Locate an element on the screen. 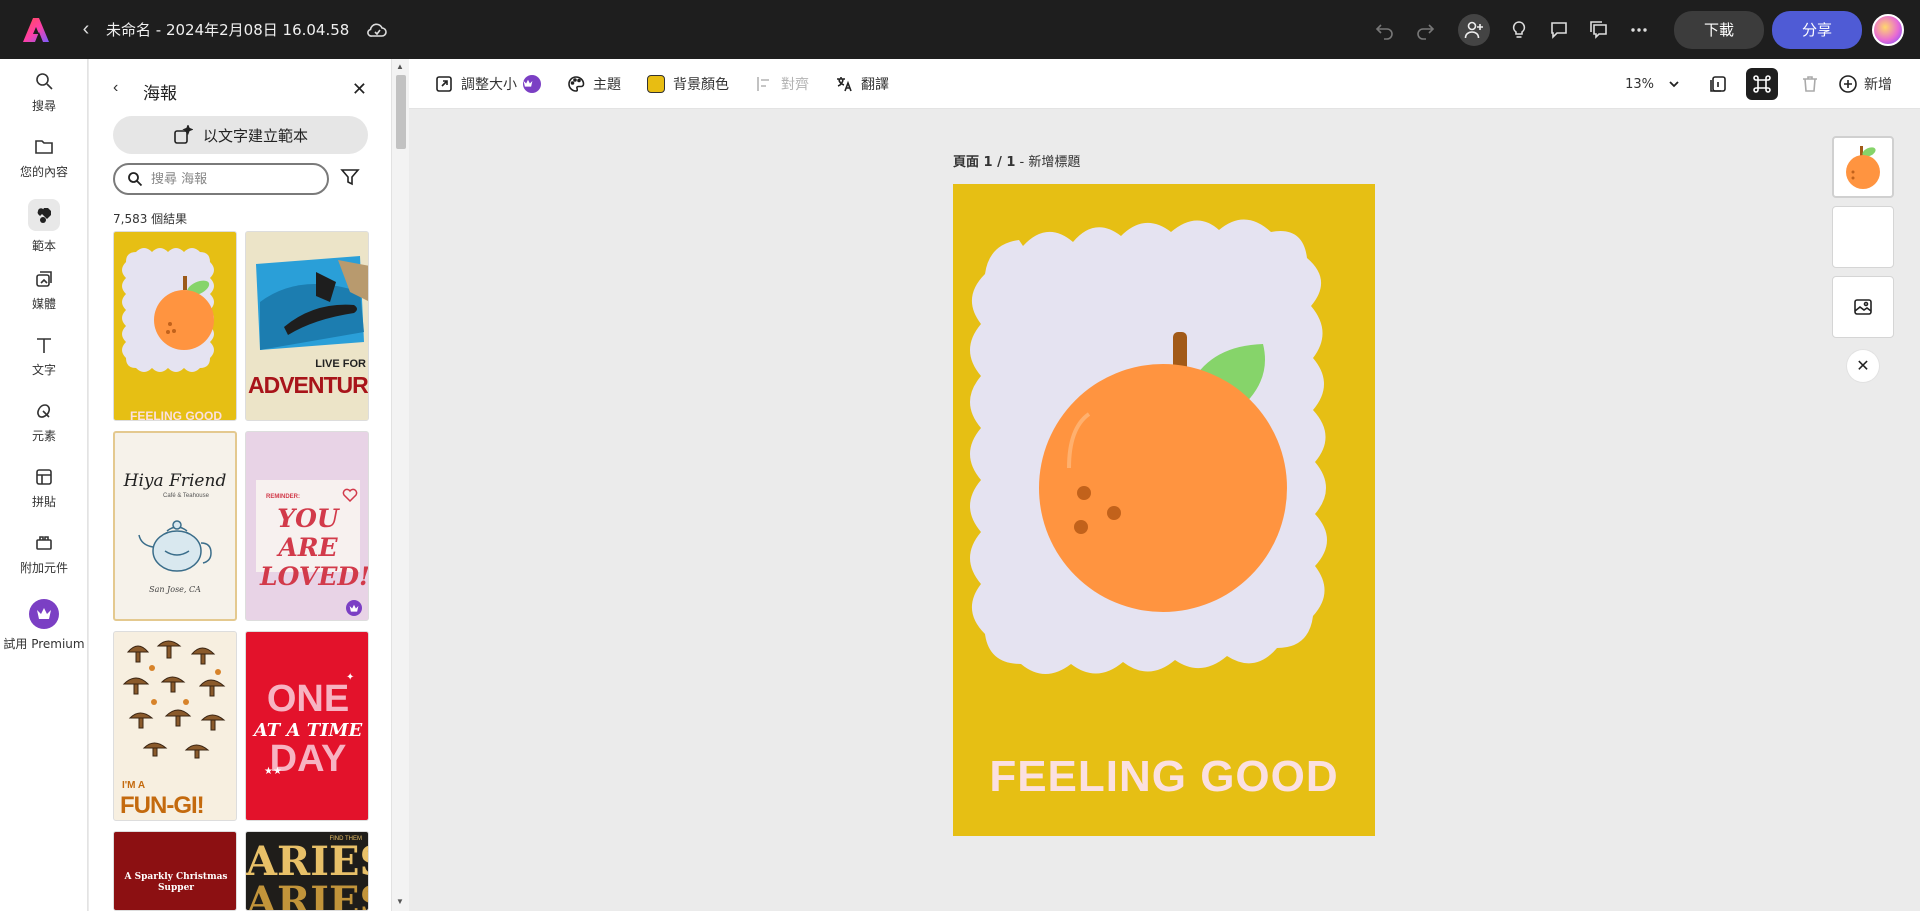 This screenshot has height=911, width=1920. rail-label: 範本 is located at coordinates (43, 246).